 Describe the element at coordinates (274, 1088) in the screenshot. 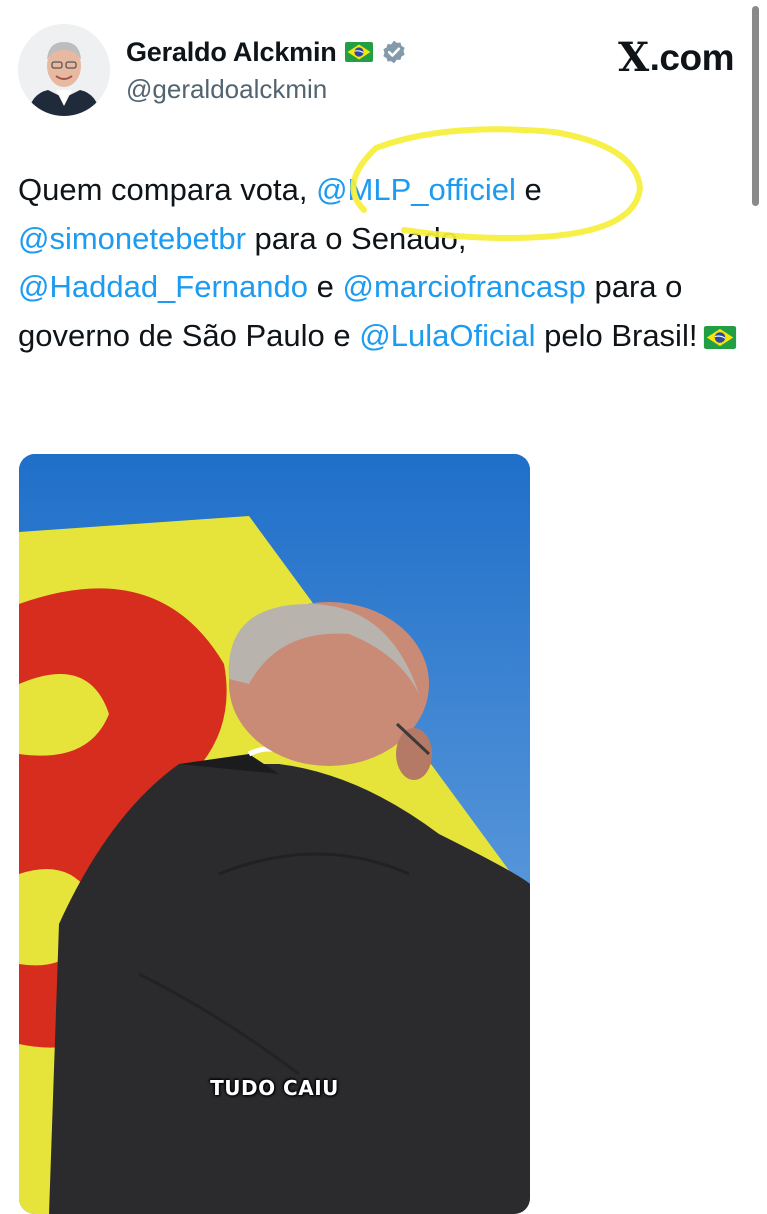

I see `video-caption: TUDO CAIU` at that location.